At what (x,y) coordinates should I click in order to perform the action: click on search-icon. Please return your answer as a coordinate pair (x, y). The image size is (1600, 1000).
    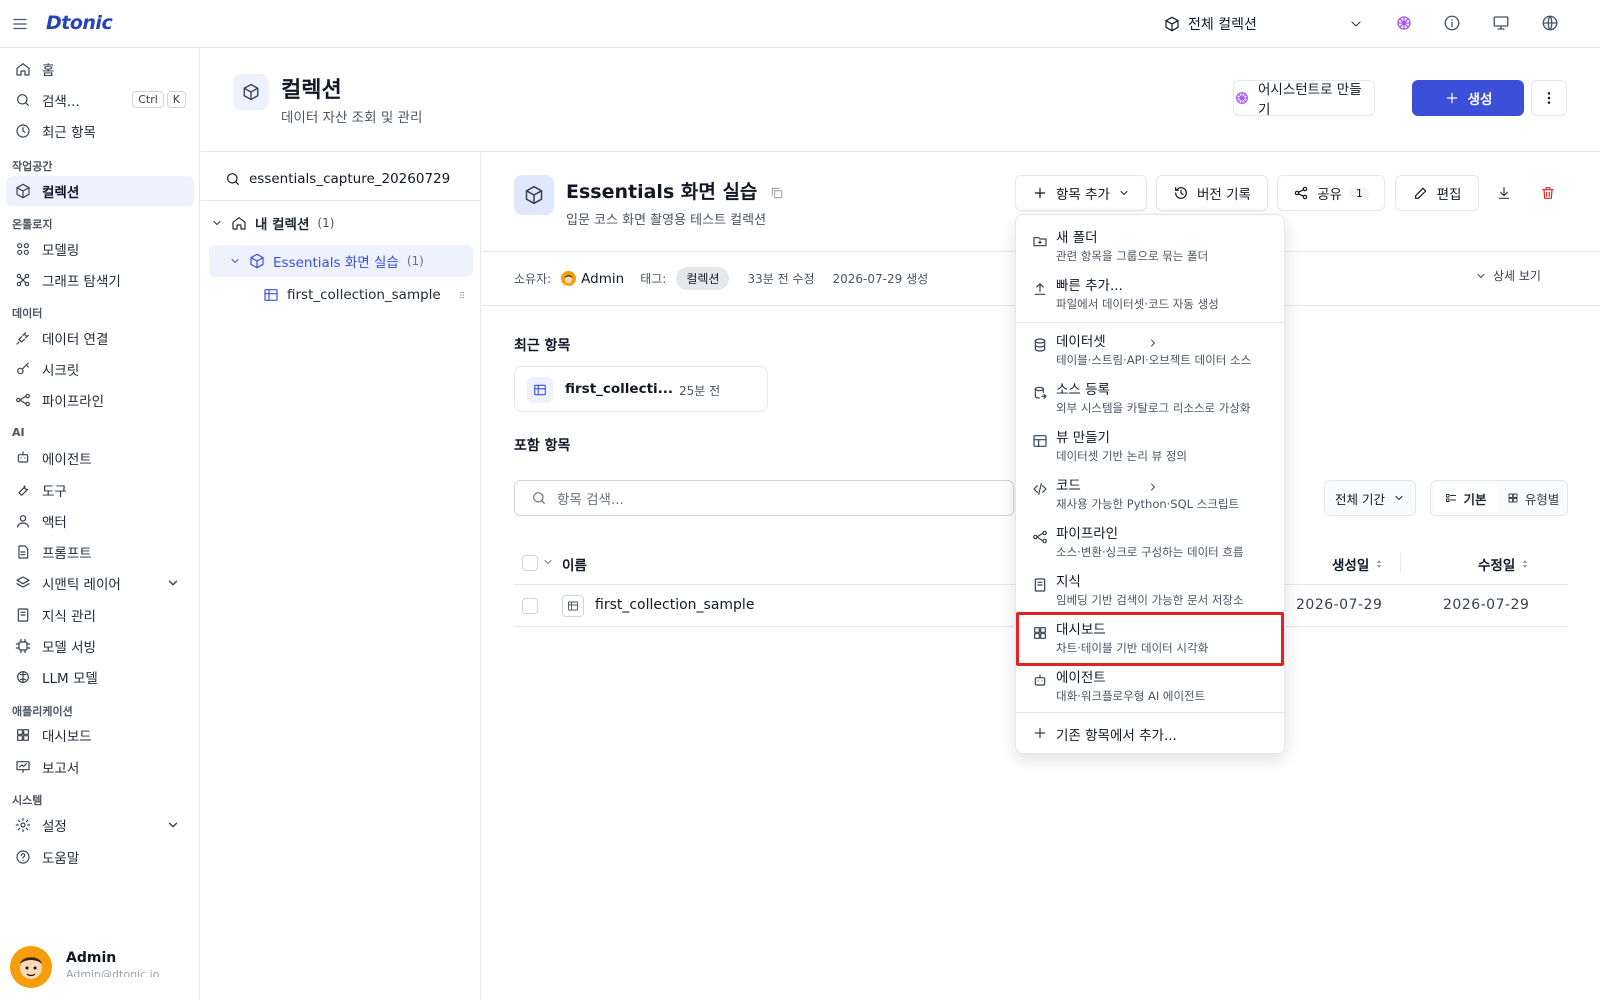
    Looking at the image, I should click on (539, 498).